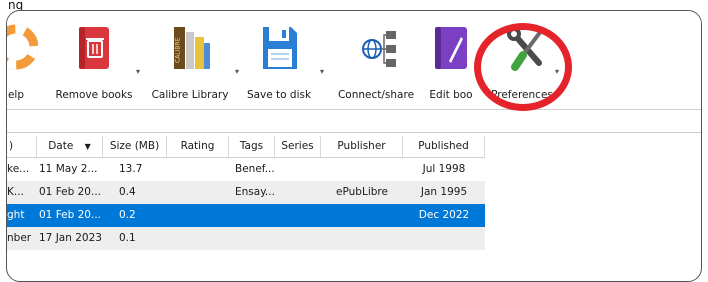 The image size is (708, 282). What do you see at coordinates (298, 146) in the screenshot?
I see `column-header-series: Series` at bounding box center [298, 146].